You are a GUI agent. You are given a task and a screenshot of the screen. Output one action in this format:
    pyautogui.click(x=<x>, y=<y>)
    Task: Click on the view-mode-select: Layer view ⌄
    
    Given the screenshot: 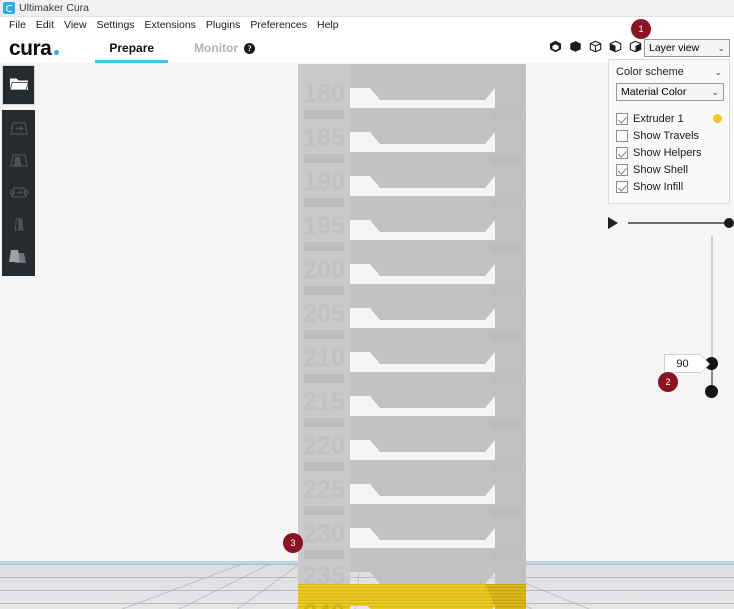 What is the action you would take?
    pyautogui.click(x=687, y=48)
    